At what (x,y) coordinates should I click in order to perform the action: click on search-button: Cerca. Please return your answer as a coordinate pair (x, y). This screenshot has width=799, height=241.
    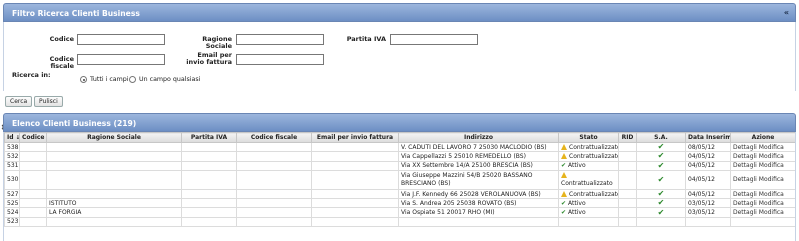
    Looking at the image, I should click on (19, 101).